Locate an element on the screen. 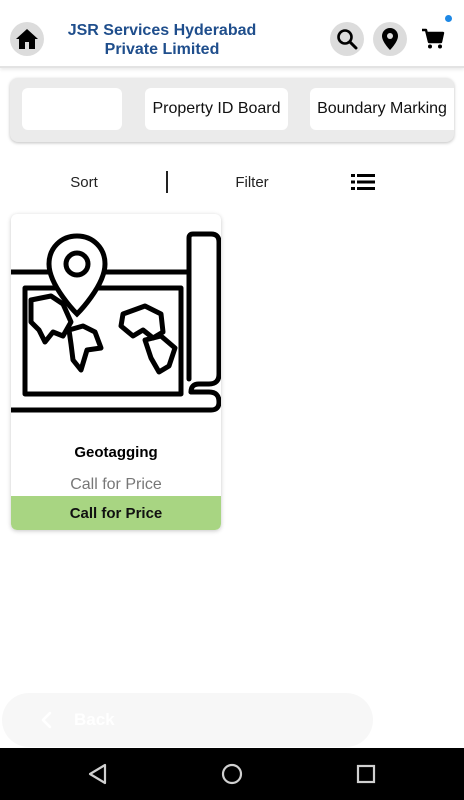 The width and height of the screenshot is (464, 800). category-chip is located at coordinates (72, 109).